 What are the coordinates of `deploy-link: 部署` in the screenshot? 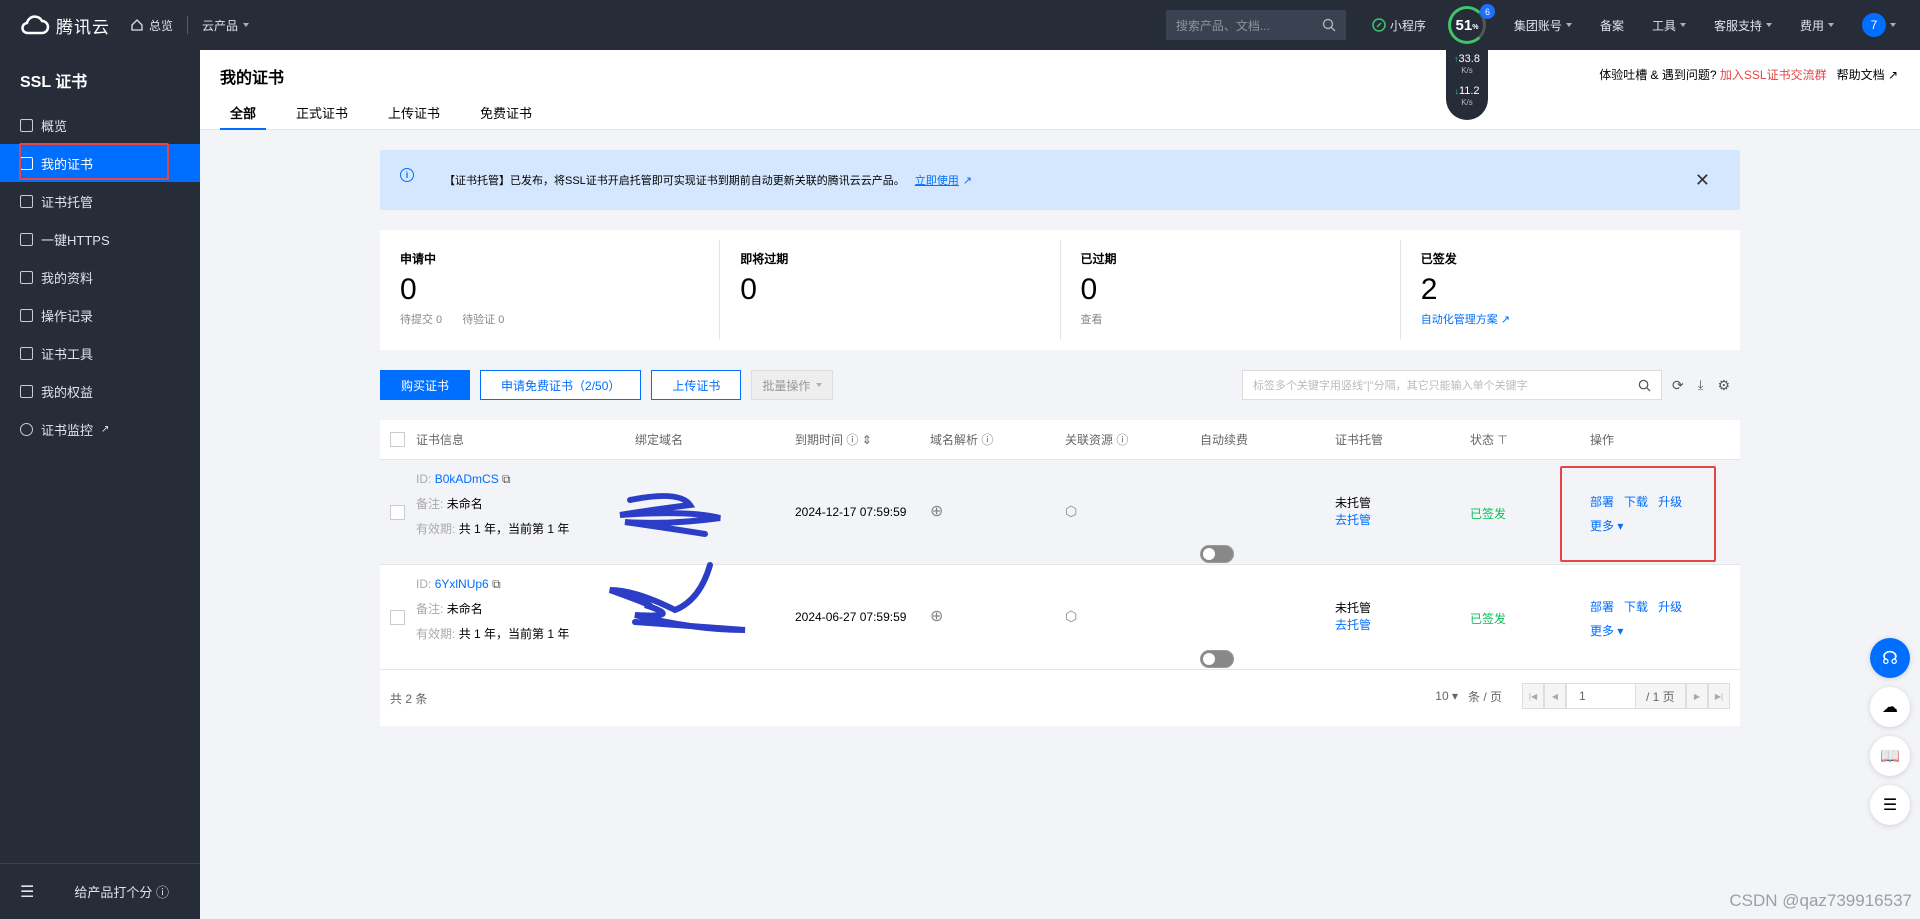 It's located at (1602, 607).